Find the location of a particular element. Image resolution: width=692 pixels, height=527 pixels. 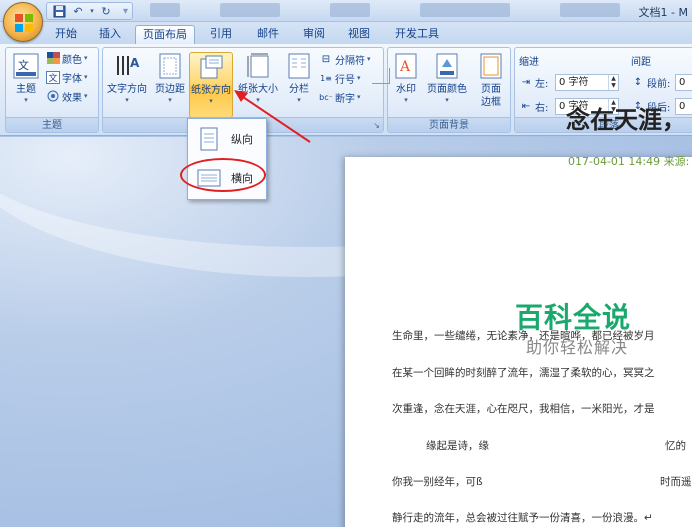

page-color-button: 页面颜色 ▾ is located at coordinates (447, 78).